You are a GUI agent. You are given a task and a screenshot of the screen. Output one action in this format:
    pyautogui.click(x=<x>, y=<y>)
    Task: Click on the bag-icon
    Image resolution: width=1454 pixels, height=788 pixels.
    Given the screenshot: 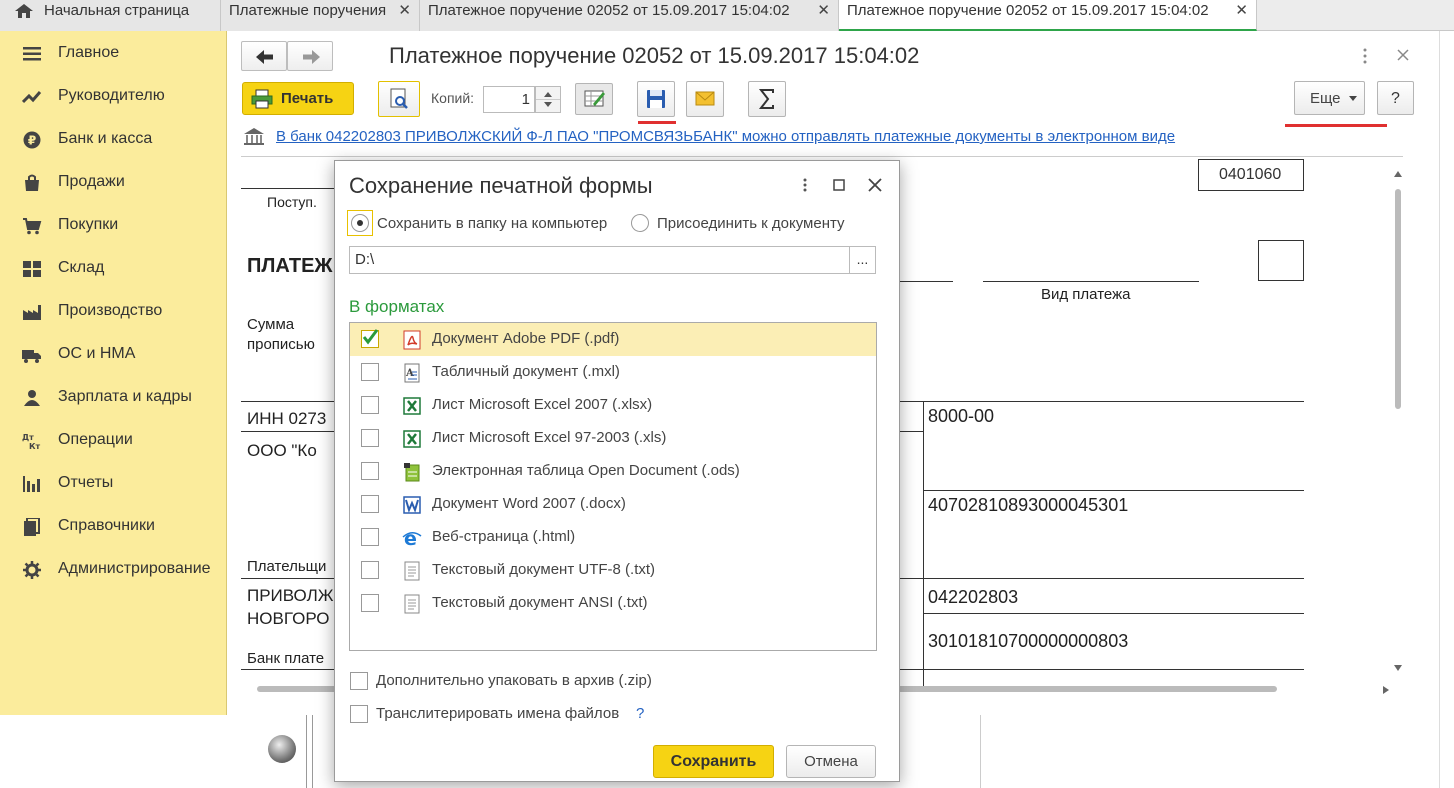 What is the action you would take?
    pyautogui.click(x=32, y=182)
    